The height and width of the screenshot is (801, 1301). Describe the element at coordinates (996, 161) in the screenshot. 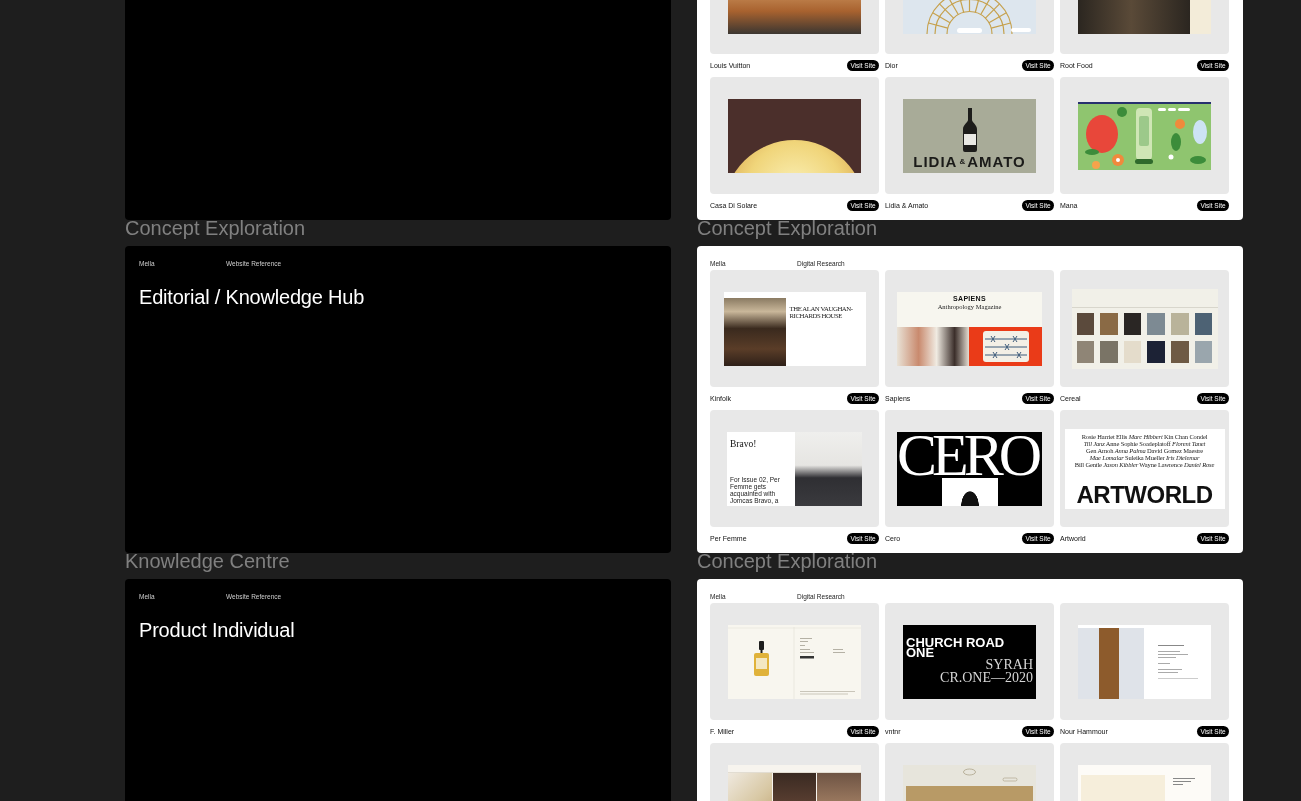

I see `wordmark-text: AMATO` at that location.